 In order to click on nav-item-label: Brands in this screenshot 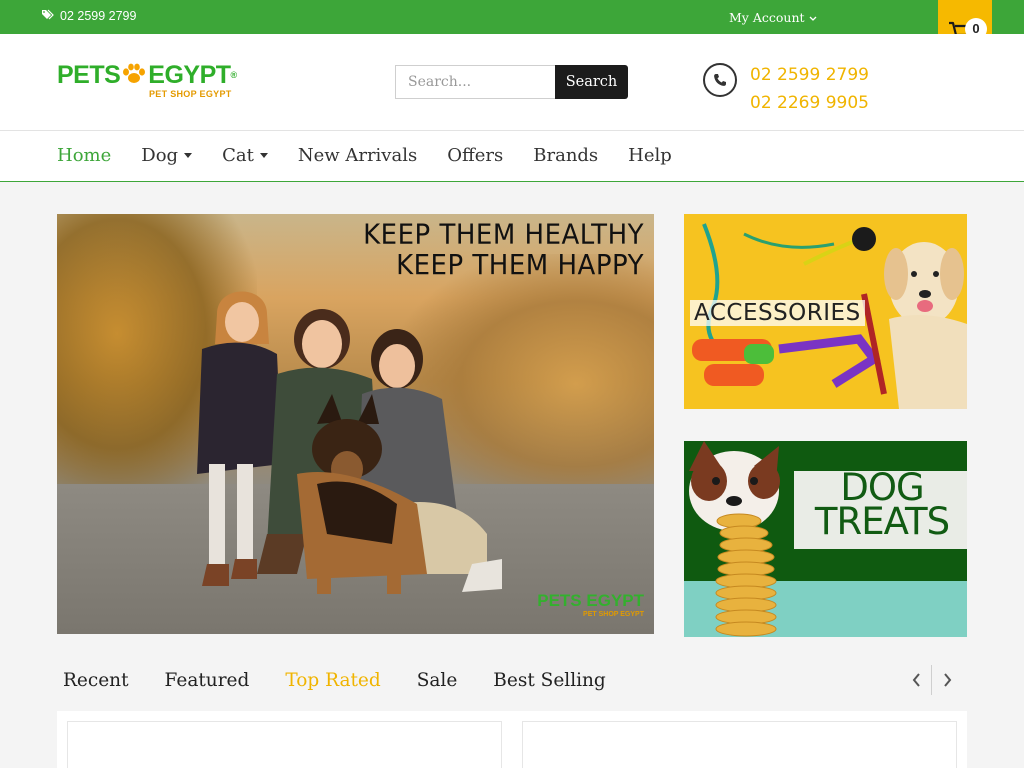, I will do `click(566, 155)`.